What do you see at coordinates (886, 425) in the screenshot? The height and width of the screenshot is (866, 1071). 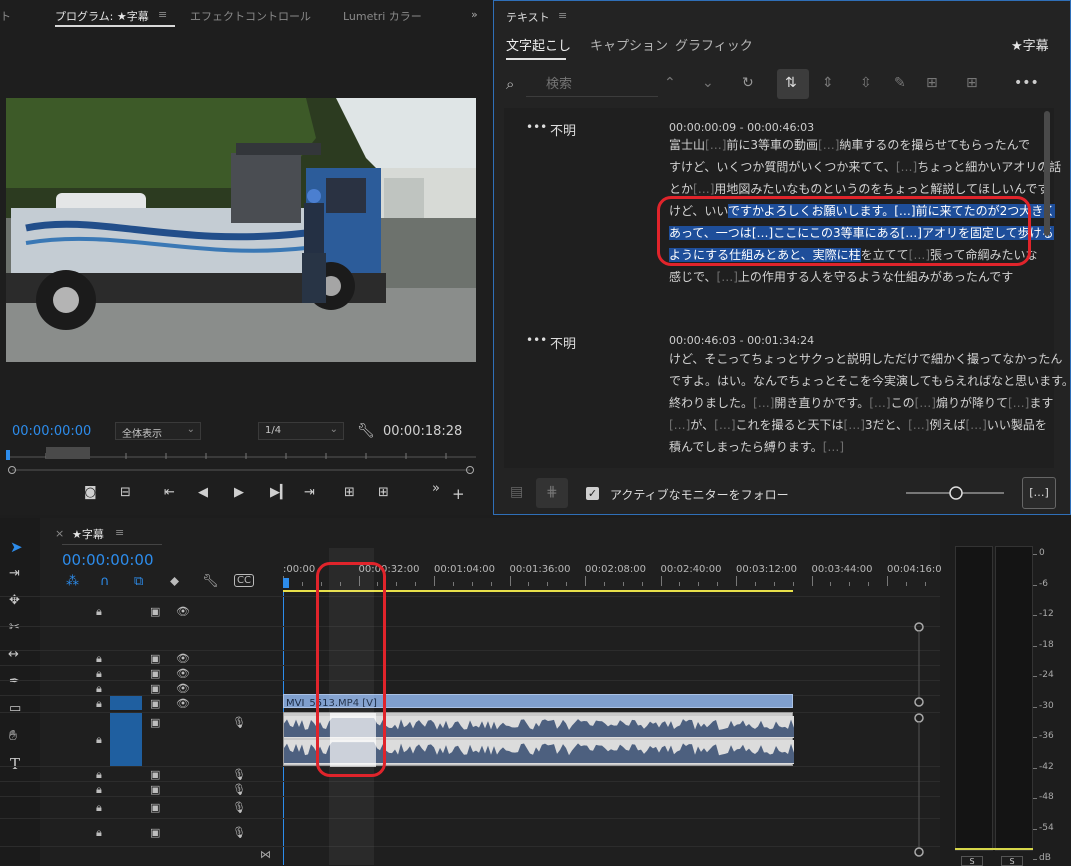 I see `transcript-word: 3だと、` at bounding box center [886, 425].